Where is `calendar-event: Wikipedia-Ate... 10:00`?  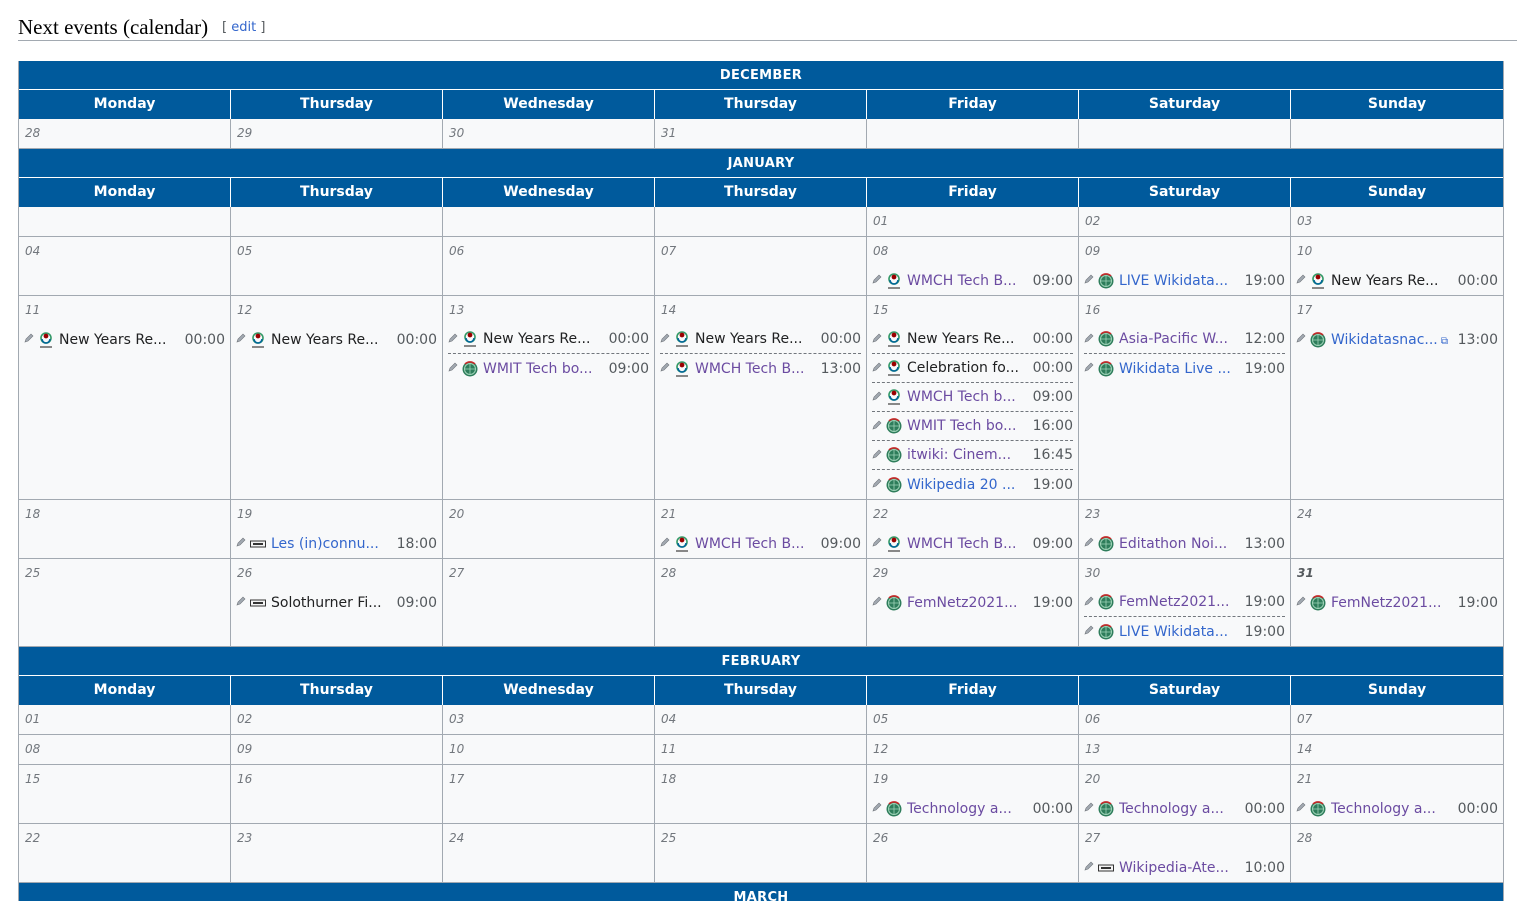 calendar-event: Wikipedia-Ate... 10:00 is located at coordinates (1184, 867).